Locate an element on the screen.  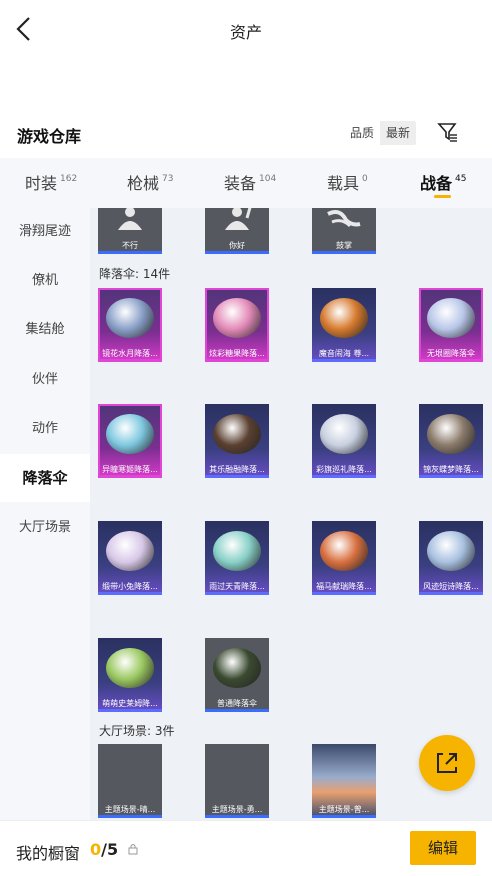
sidebar-item-drop-pod: 集结舱 is located at coordinates (45, 330).